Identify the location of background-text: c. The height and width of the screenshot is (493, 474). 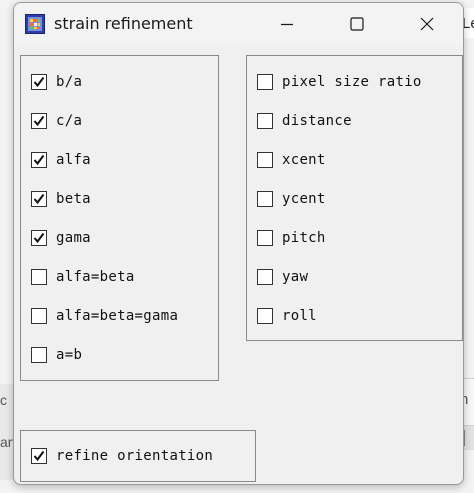
(3, 400).